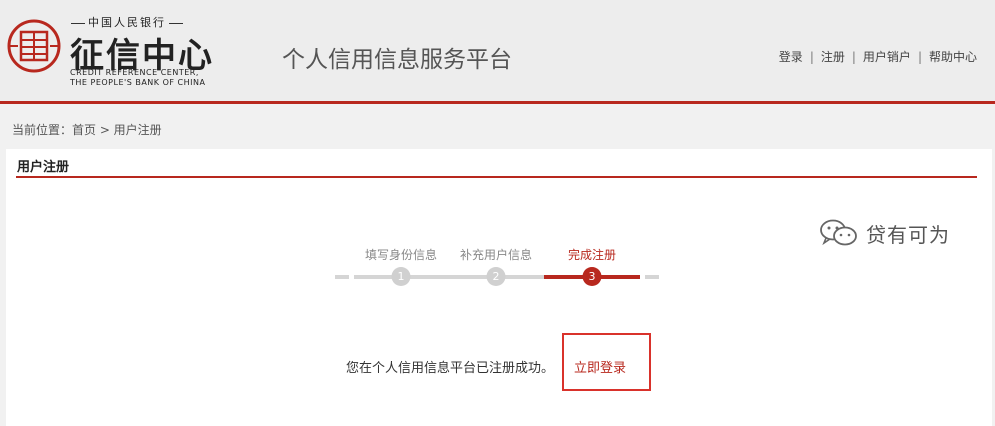 The width and height of the screenshot is (995, 426). Describe the element at coordinates (833, 57) in the screenshot. I see `register-link: 注册` at that location.